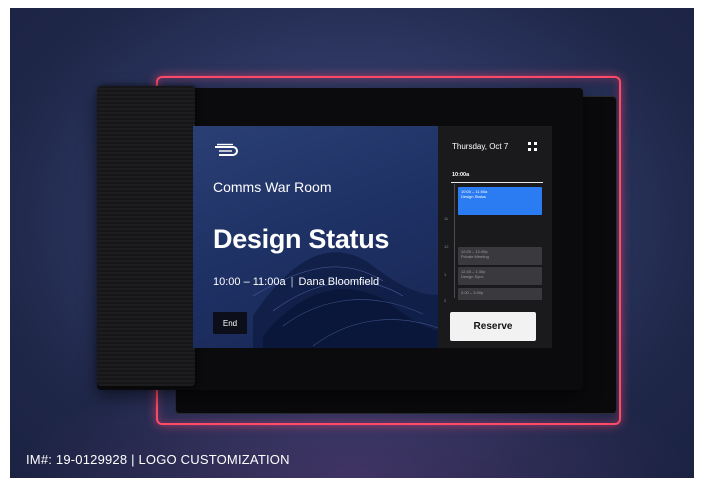  Describe the element at coordinates (472, 292) in the screenshot. I see `event-time: 2:00 – 3:00p` at that location.